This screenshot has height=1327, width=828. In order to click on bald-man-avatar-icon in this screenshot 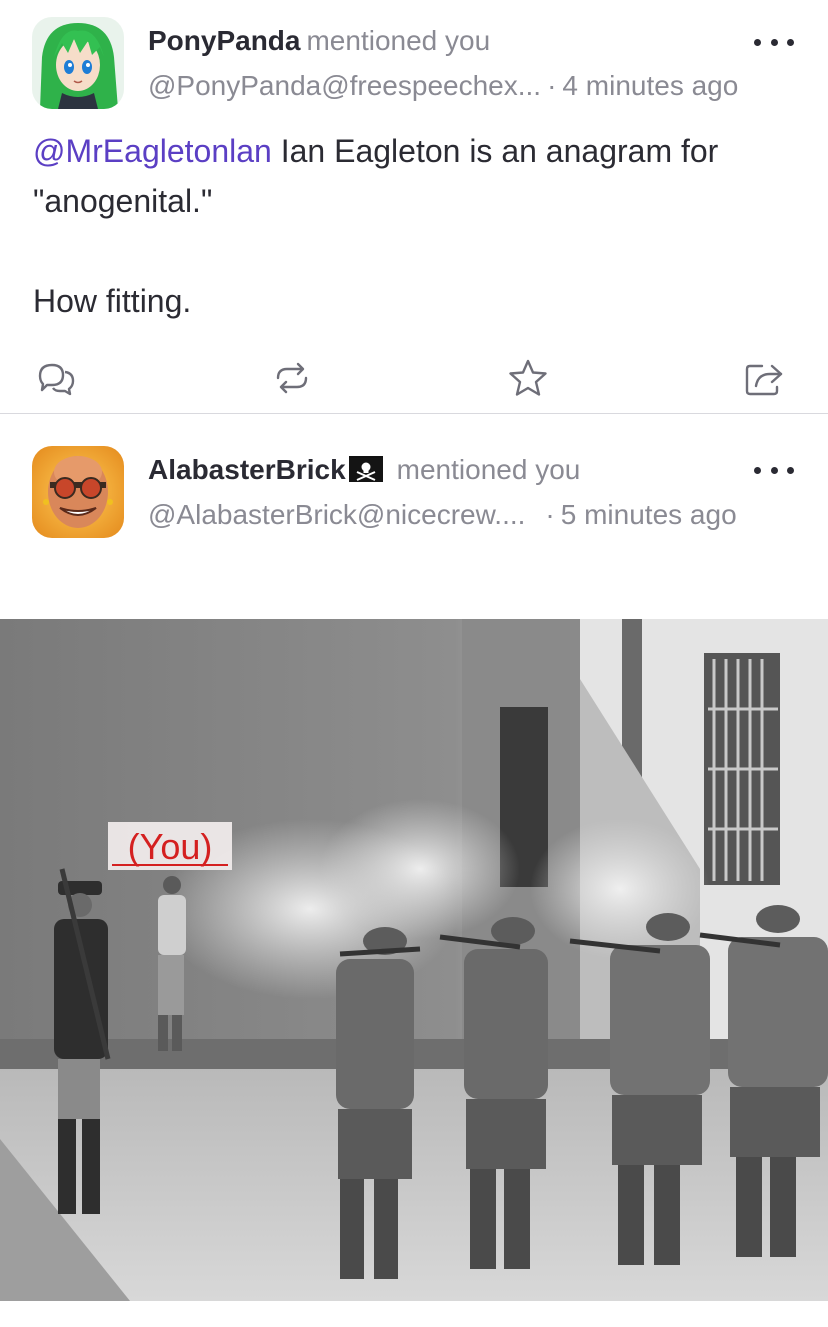, I will do `click(78, 492)`.